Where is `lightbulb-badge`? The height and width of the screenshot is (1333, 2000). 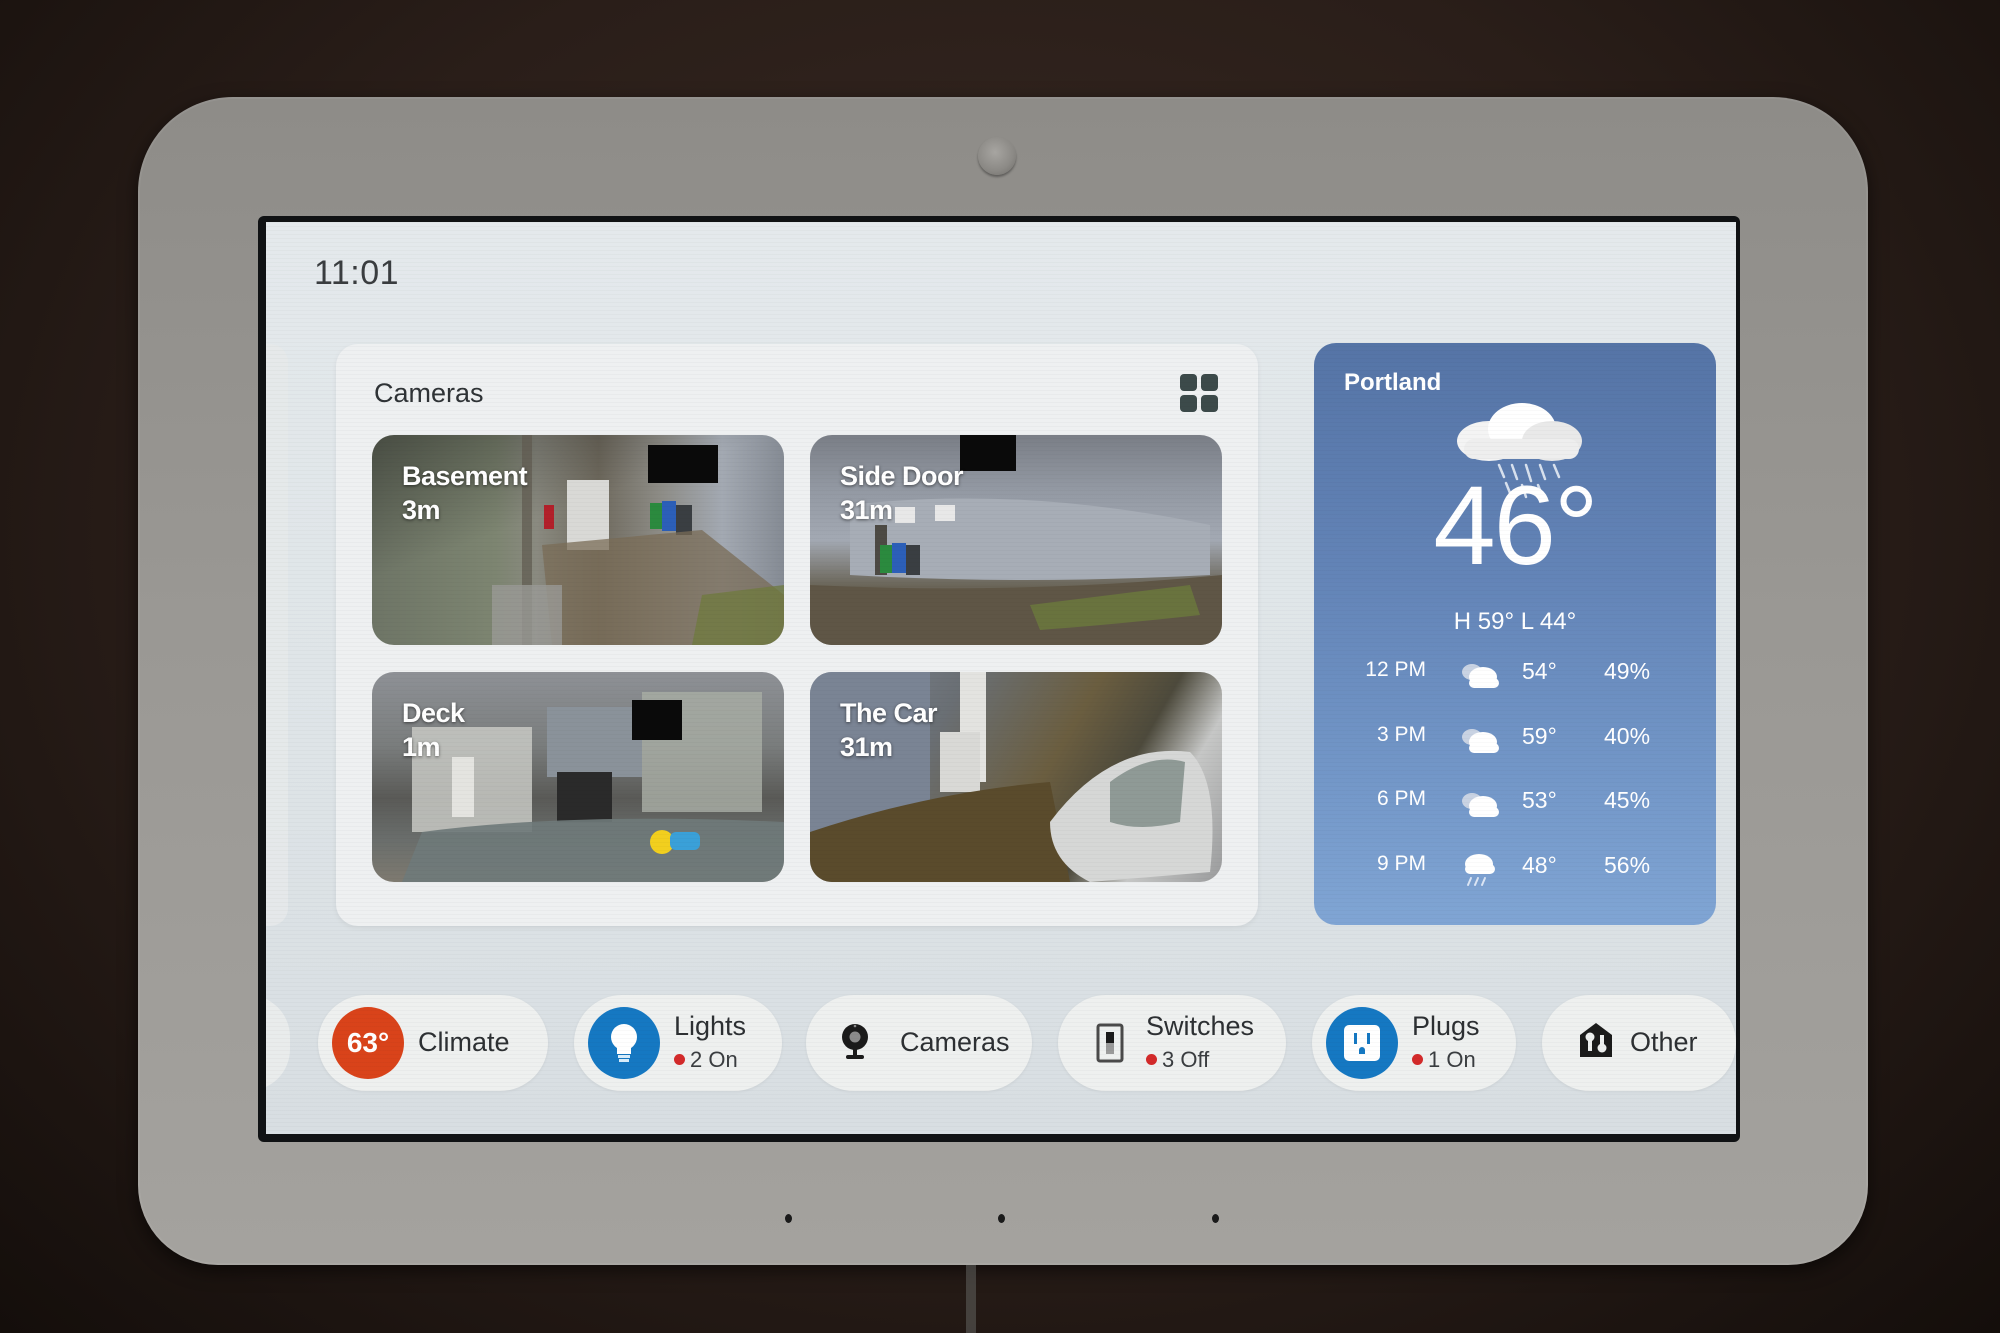 lightbulb-badge is located at coordinates (624, 1043).